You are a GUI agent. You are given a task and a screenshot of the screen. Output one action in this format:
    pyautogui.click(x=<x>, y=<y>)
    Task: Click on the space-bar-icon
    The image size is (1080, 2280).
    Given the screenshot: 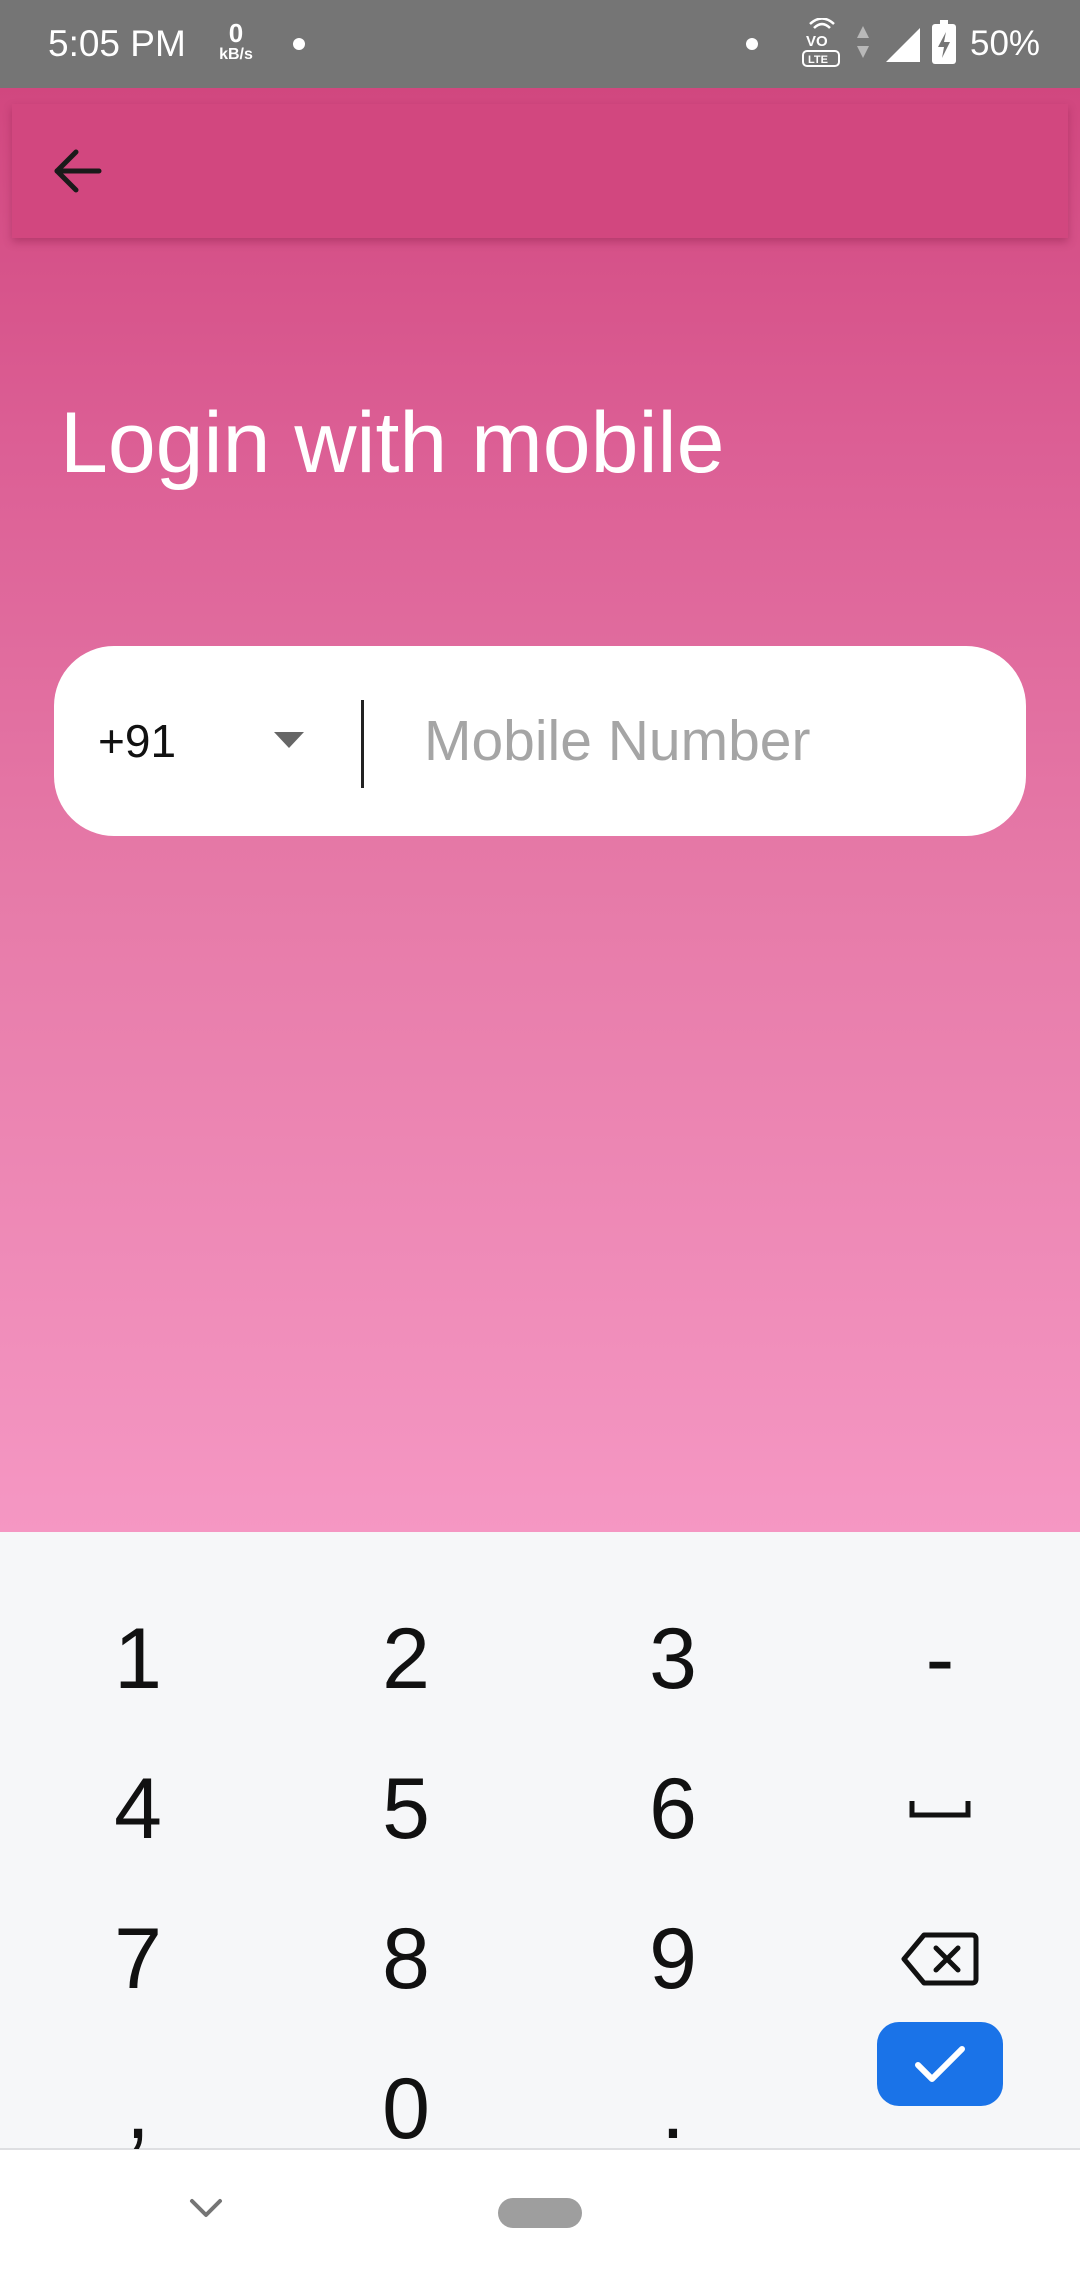 What is the action you would take?
    pyautogui.click(x=940, y=1809)
    